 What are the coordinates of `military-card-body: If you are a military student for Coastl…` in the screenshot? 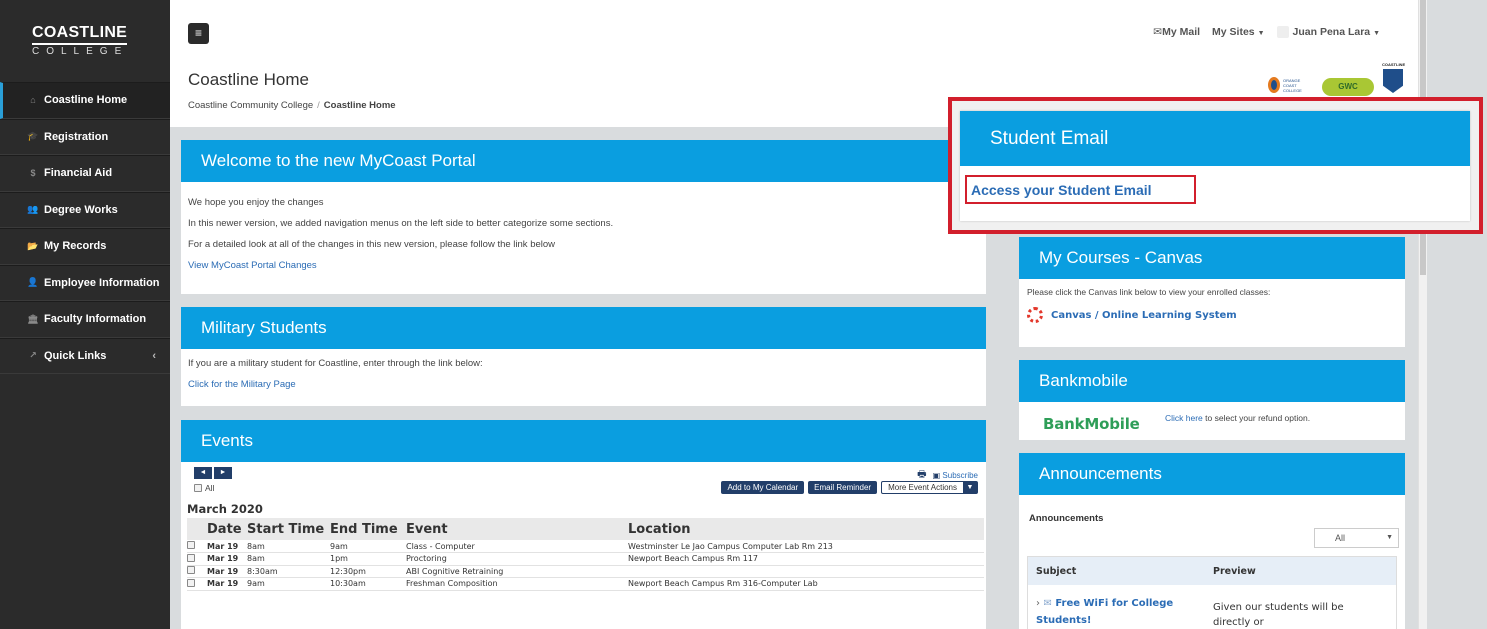 It's located at (583, 372).